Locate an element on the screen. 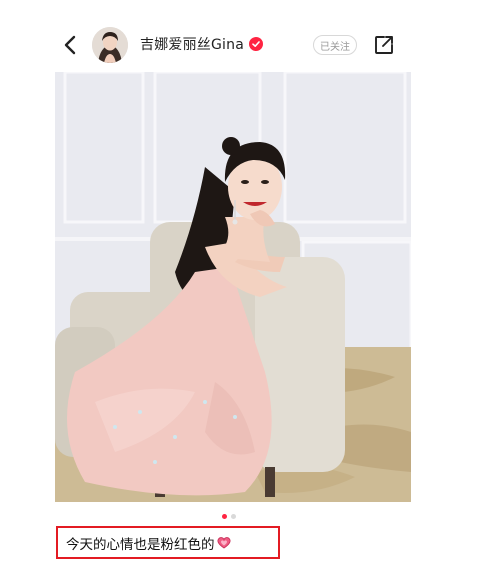  author-avatar is located at coordinates (110, 45).